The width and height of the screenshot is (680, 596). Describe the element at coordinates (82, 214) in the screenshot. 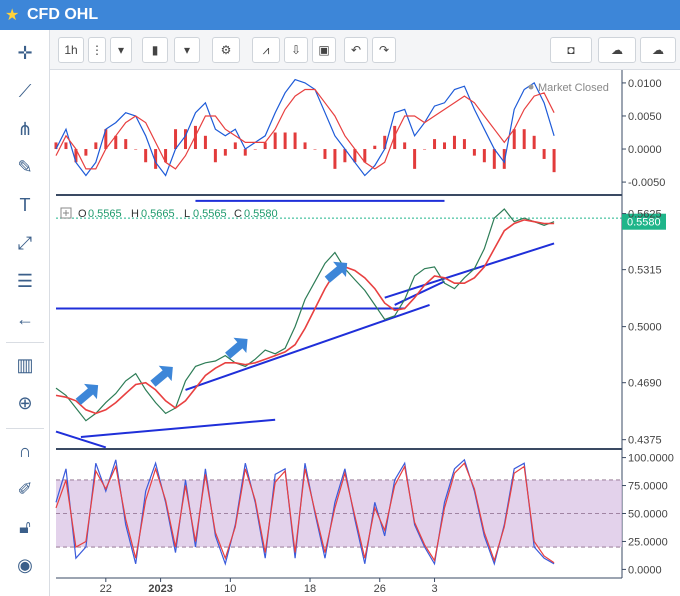

I see `ohlc-open-label: O` at that location.